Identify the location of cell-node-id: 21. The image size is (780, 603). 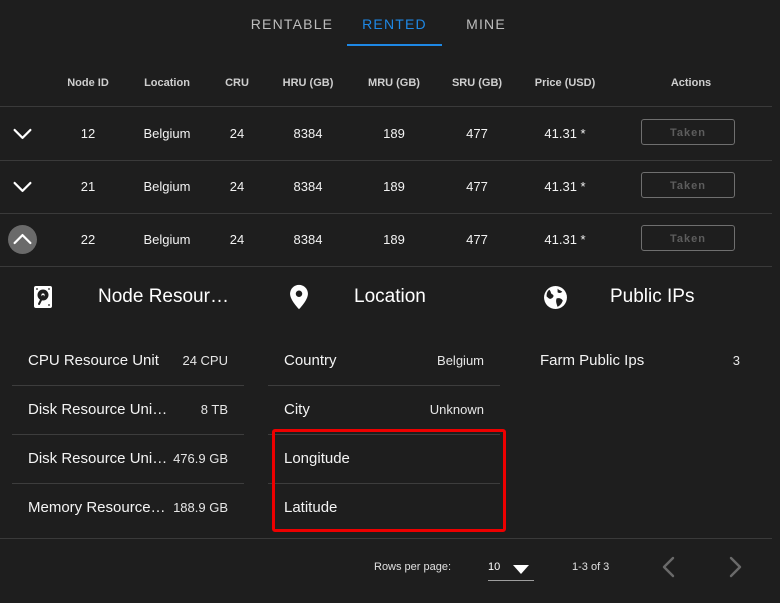
(88, 186).